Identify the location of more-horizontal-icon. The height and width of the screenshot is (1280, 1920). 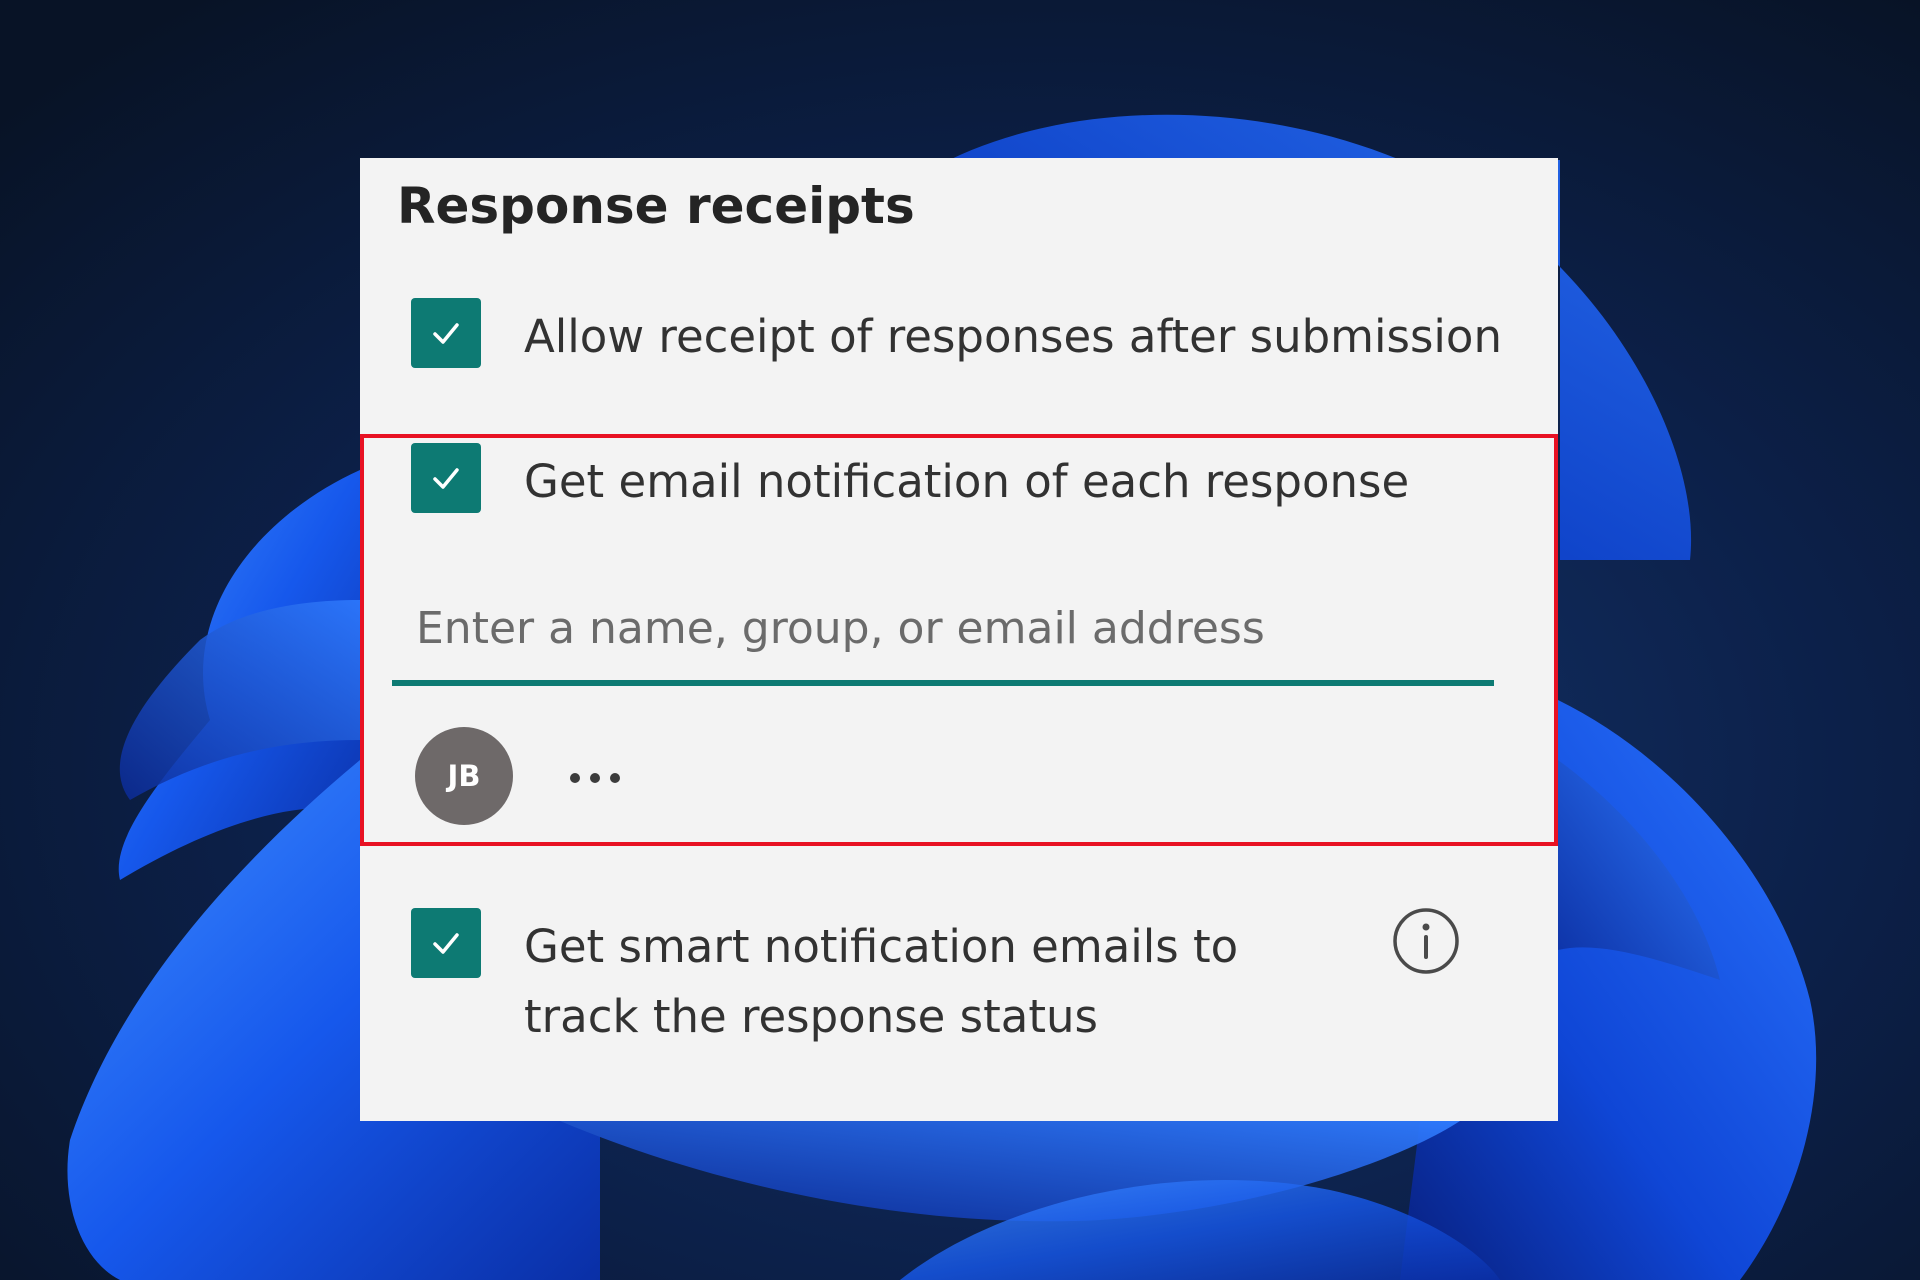
(595, 778).